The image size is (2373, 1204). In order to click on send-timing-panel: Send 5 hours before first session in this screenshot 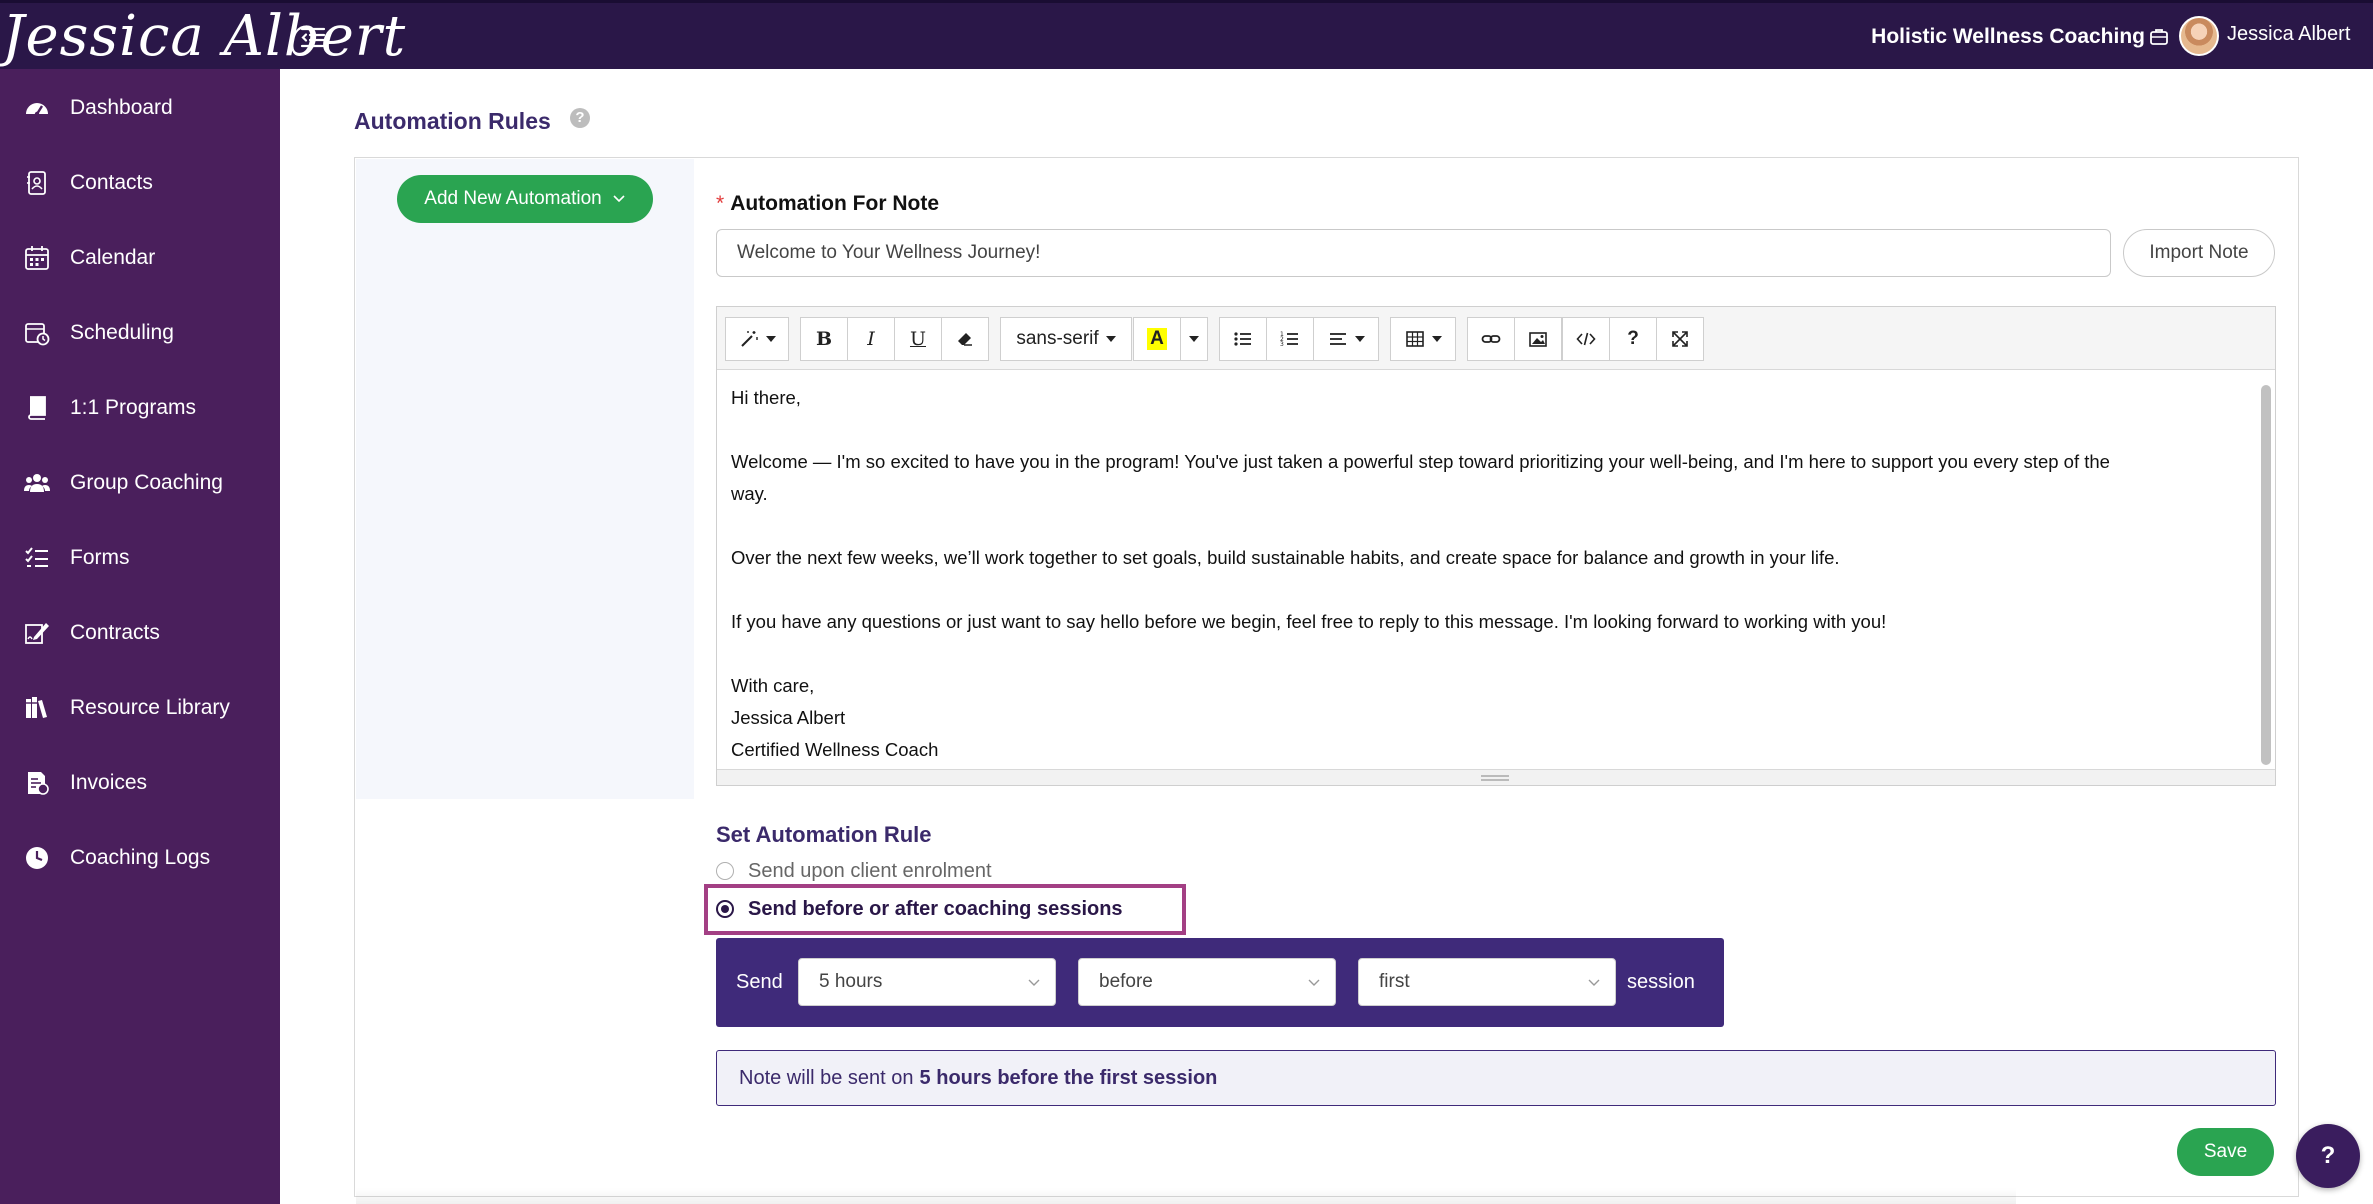, I will do `click(1220, 982)`.